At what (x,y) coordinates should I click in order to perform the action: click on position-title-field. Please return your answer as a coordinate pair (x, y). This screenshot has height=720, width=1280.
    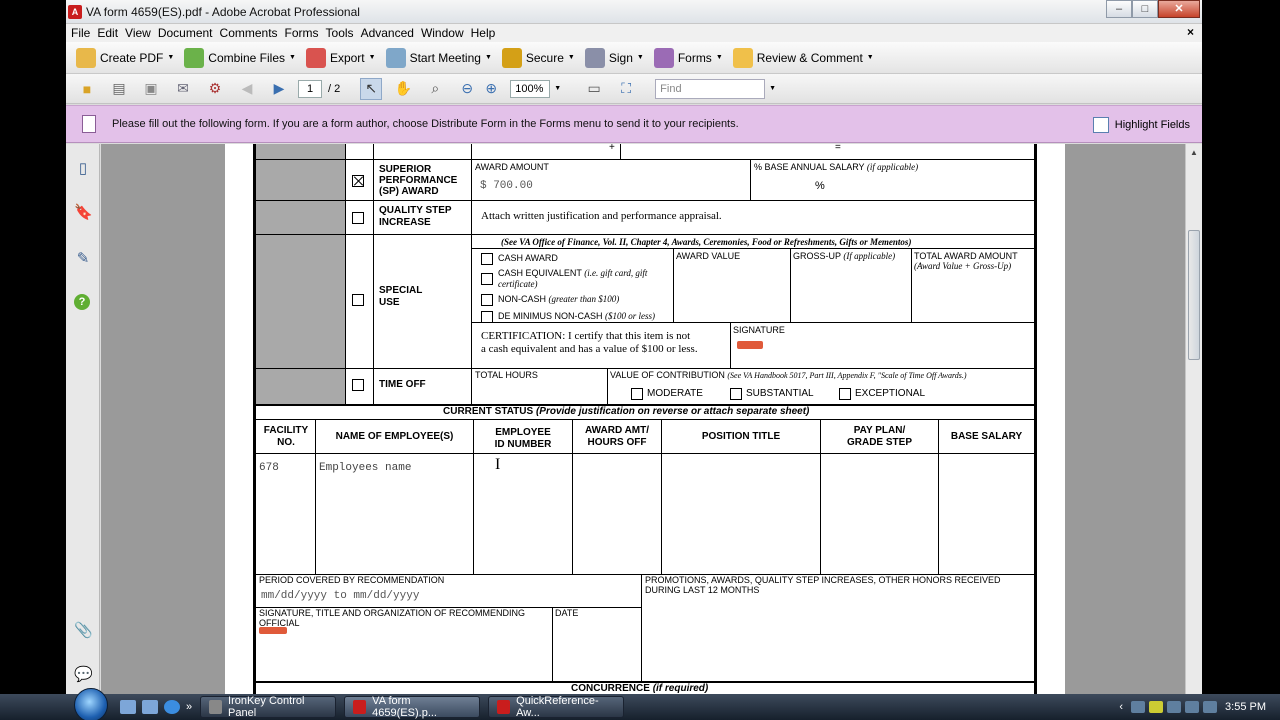
    Looking at the image, I should click on (741, 514).